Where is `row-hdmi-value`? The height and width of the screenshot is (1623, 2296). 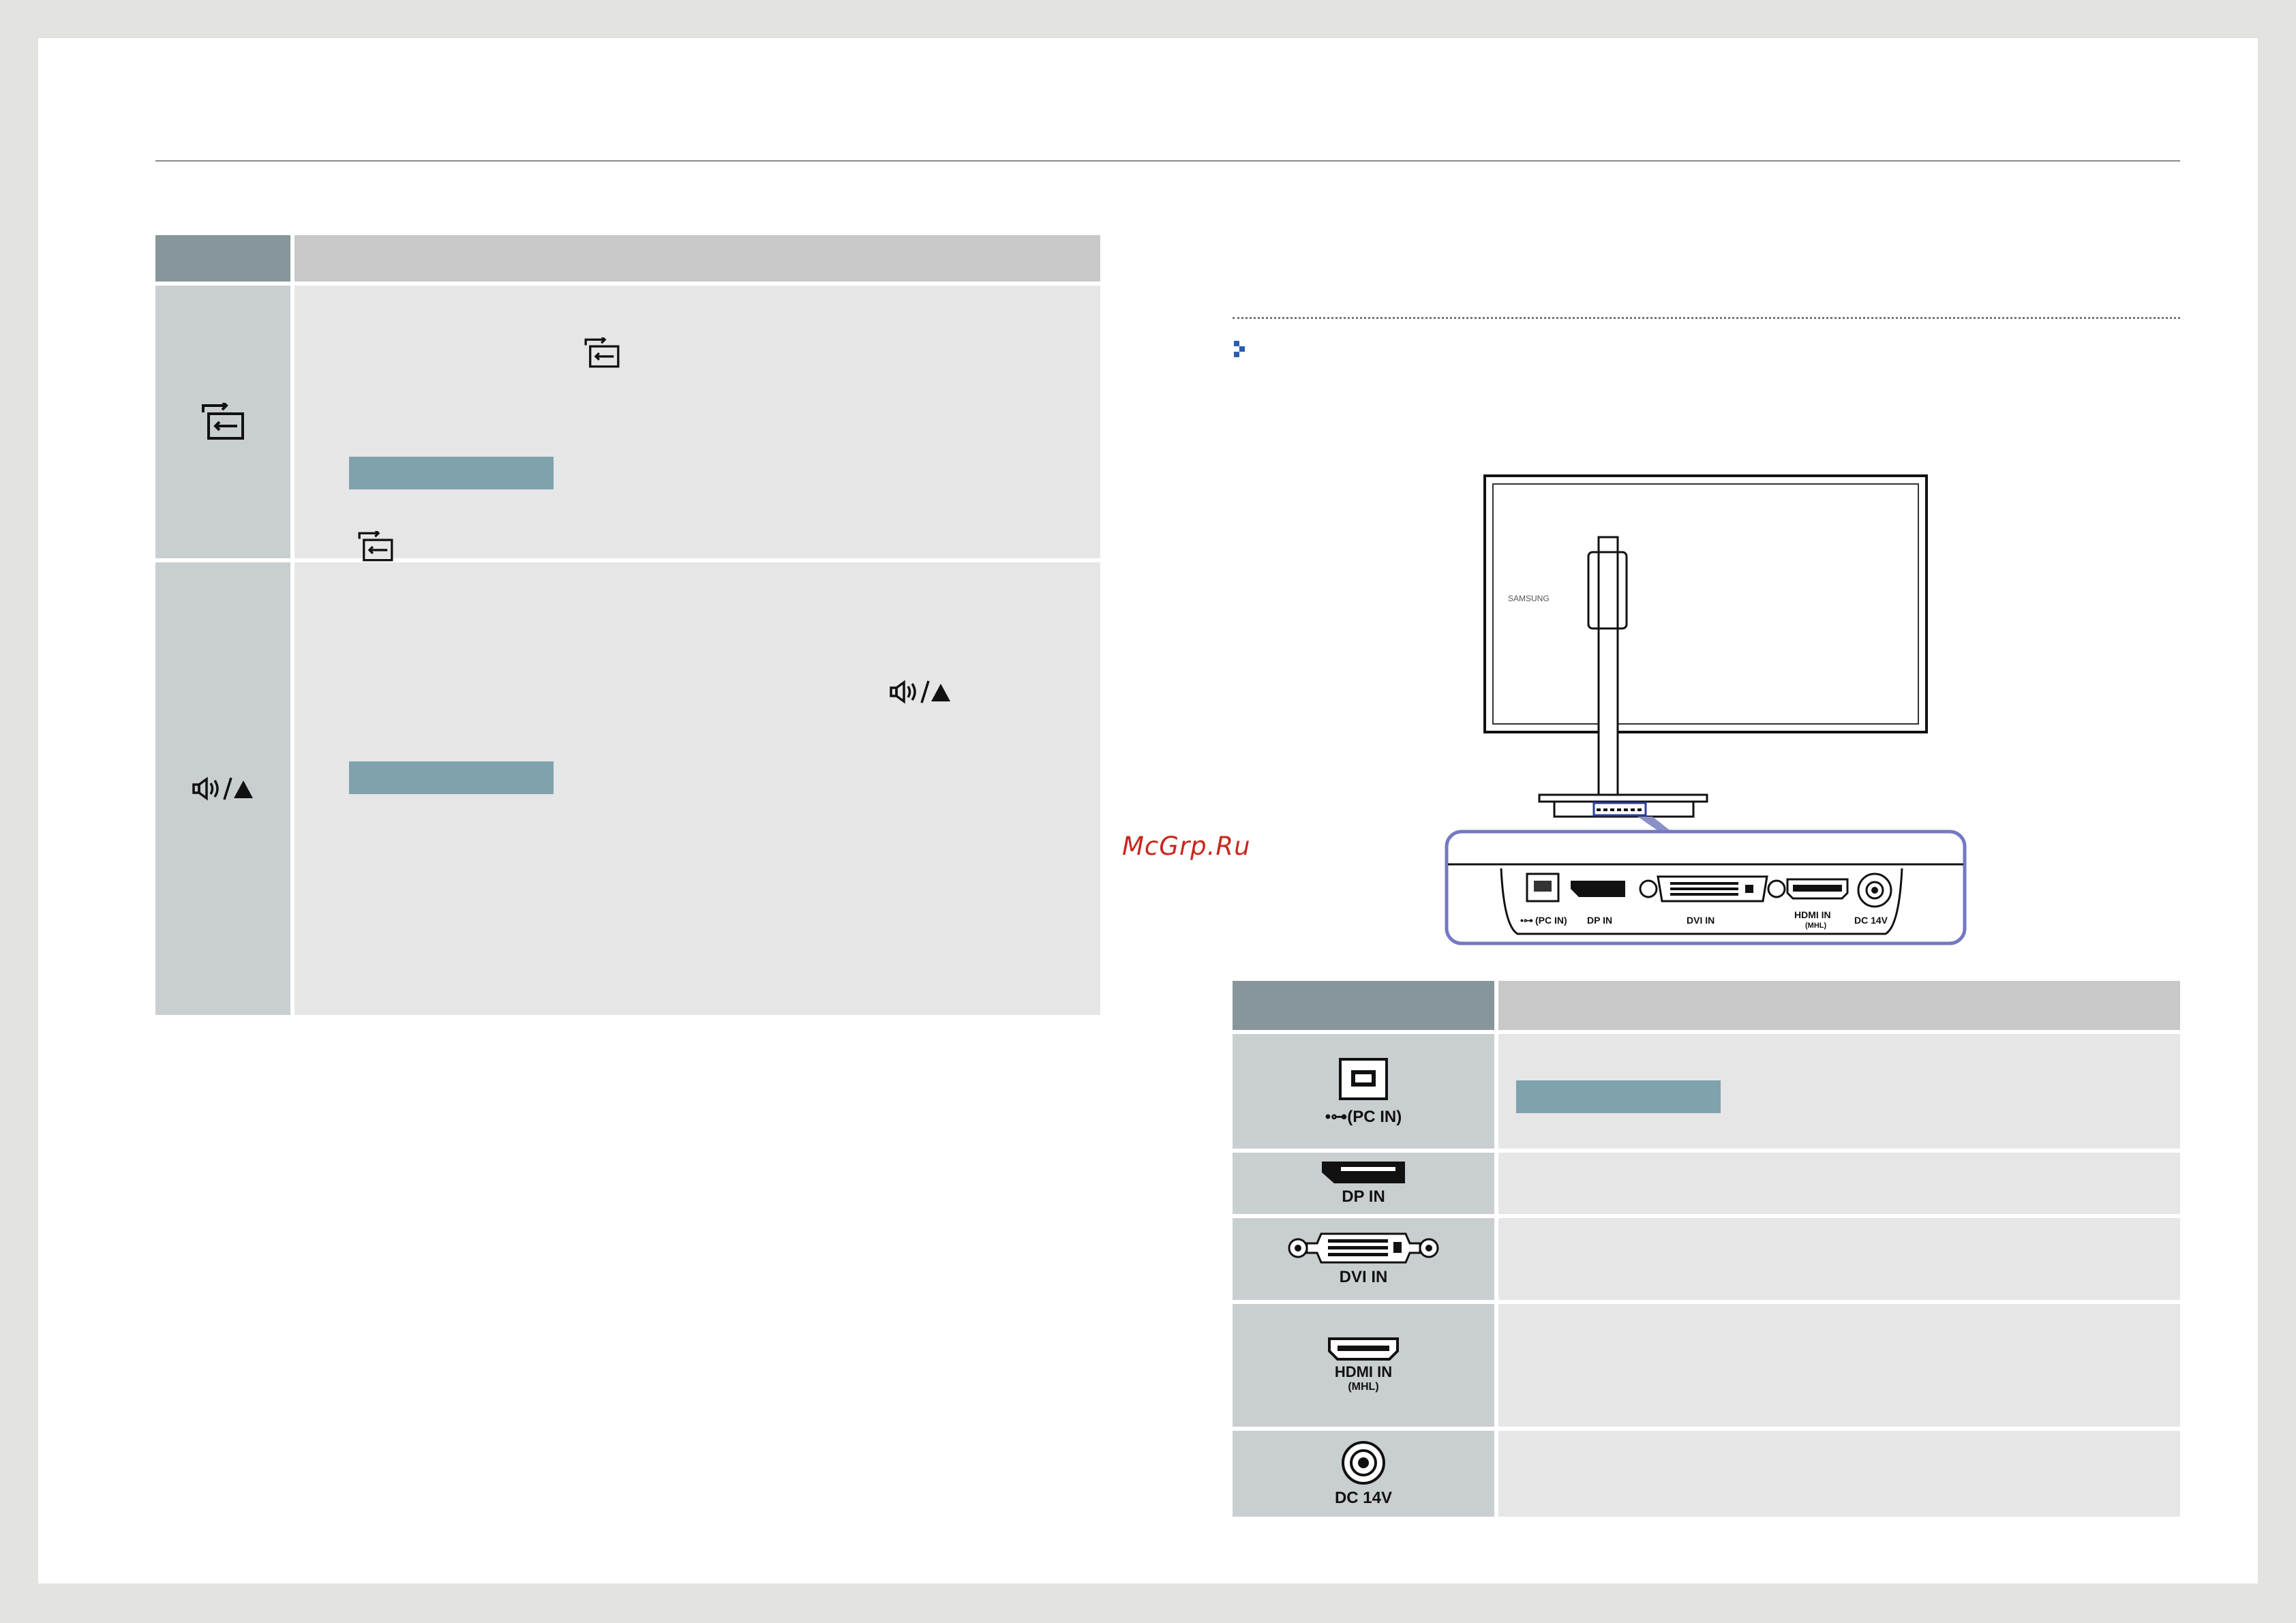
row-hdmi-value is located at coordinates (1839, 1365).